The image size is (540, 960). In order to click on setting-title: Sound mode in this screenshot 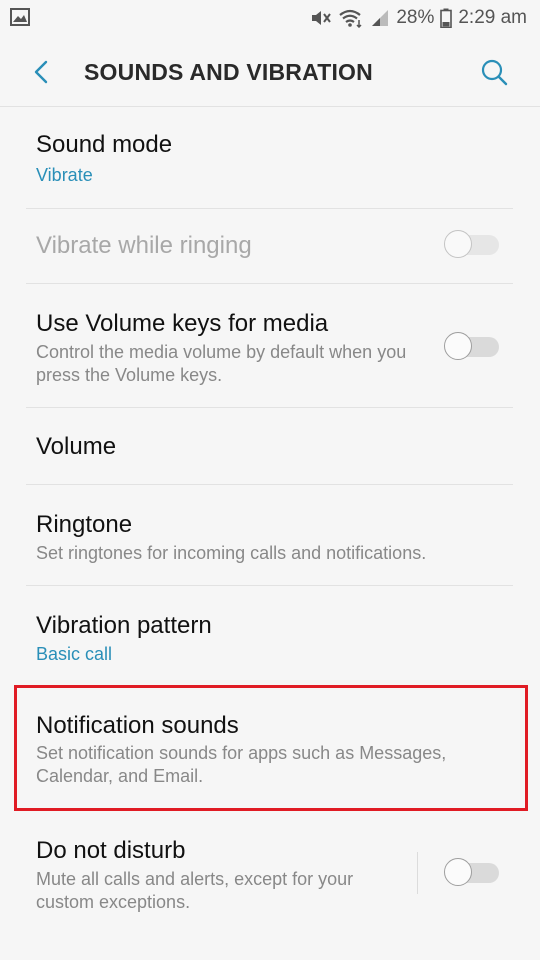, I will do `click(104, 144)`.